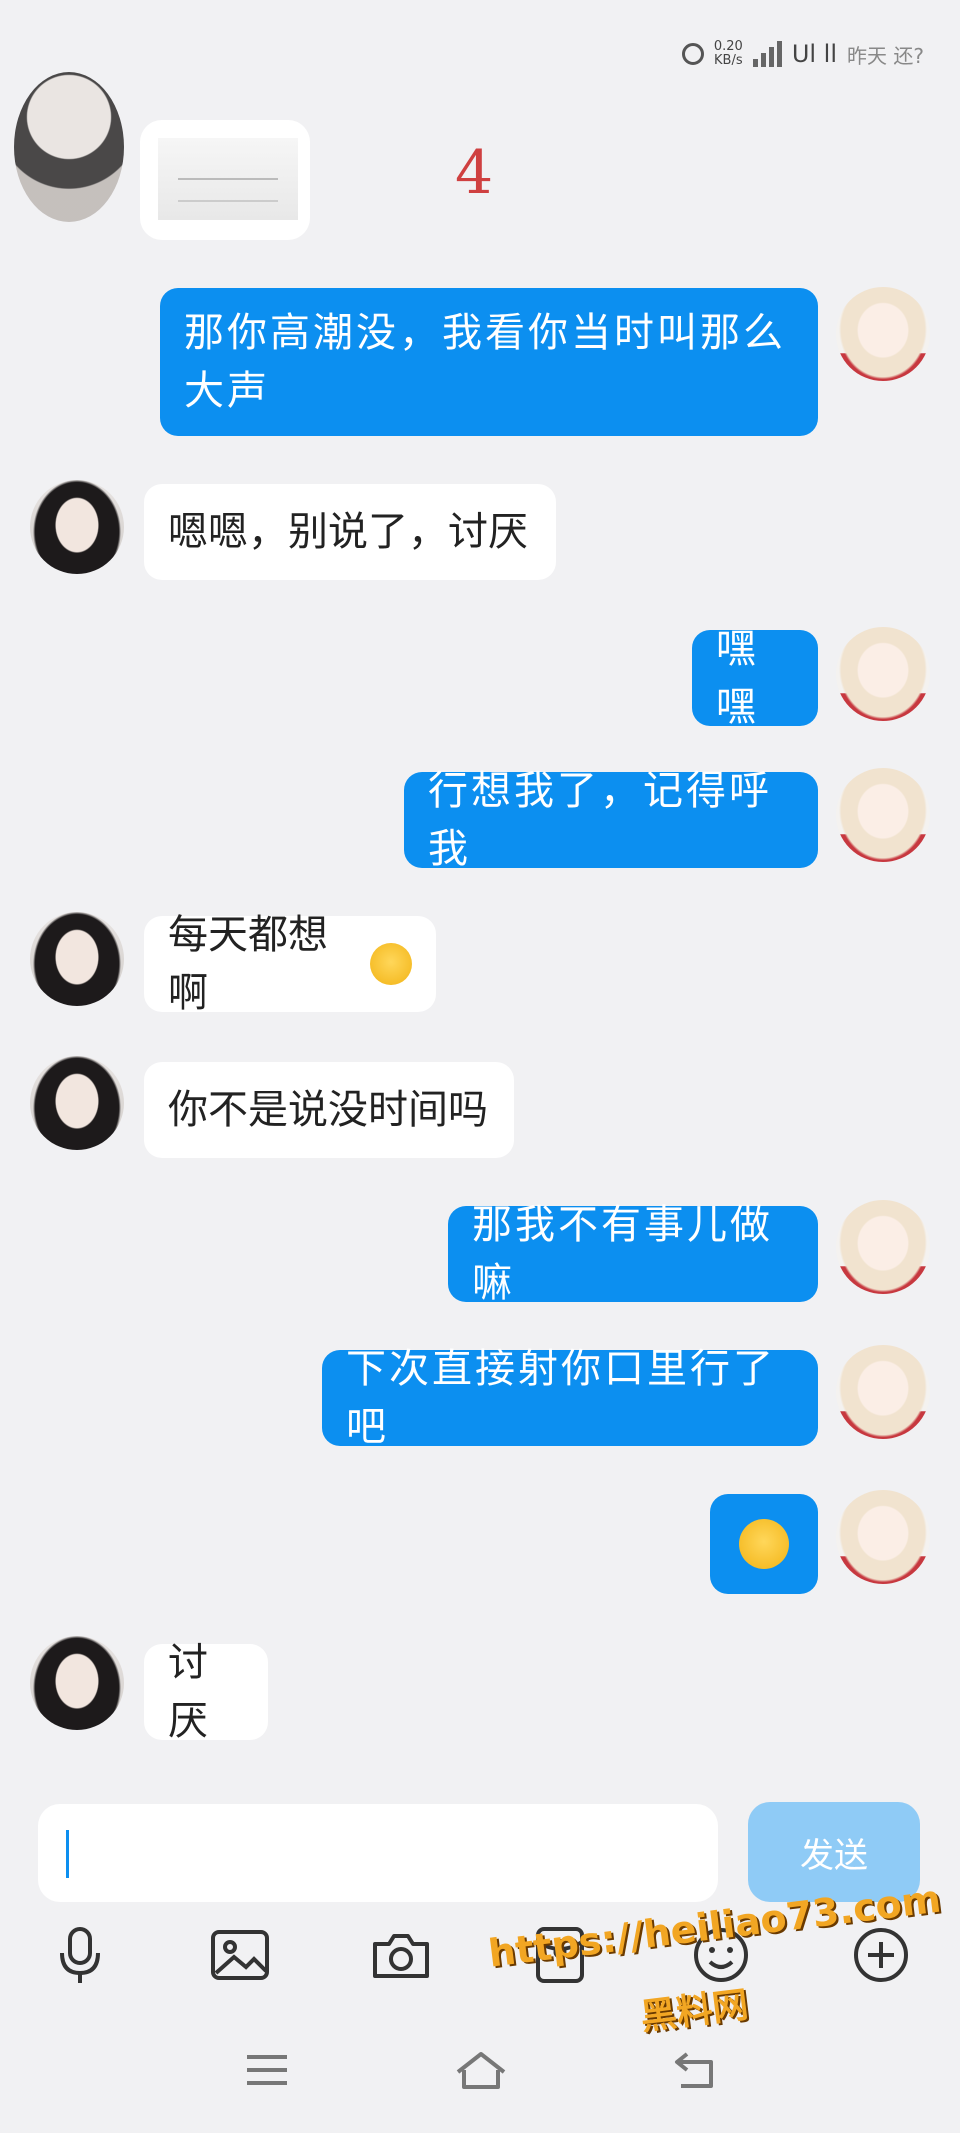 The image size is (960, 2133). Describe the element at coordinates (885, 55) in the screenshot. I see `status-tail-text: 昨天 还?` at that location.